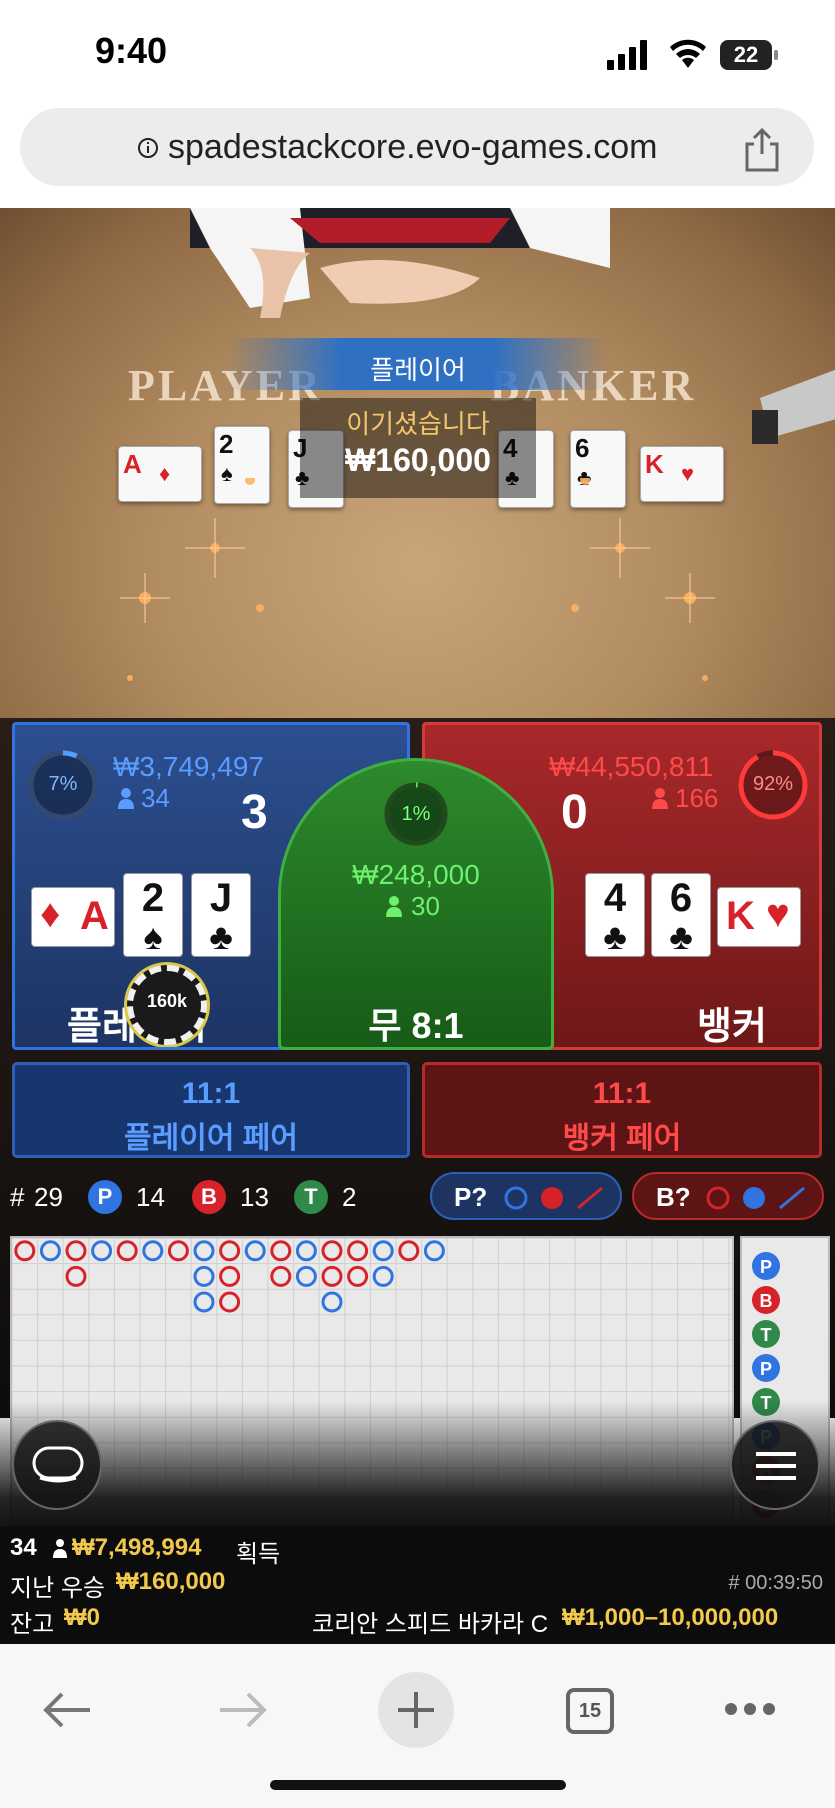 The width and height of the screenshot is (835, 1808). I want to click on player-badge-icon: P, so click(105, 1197).